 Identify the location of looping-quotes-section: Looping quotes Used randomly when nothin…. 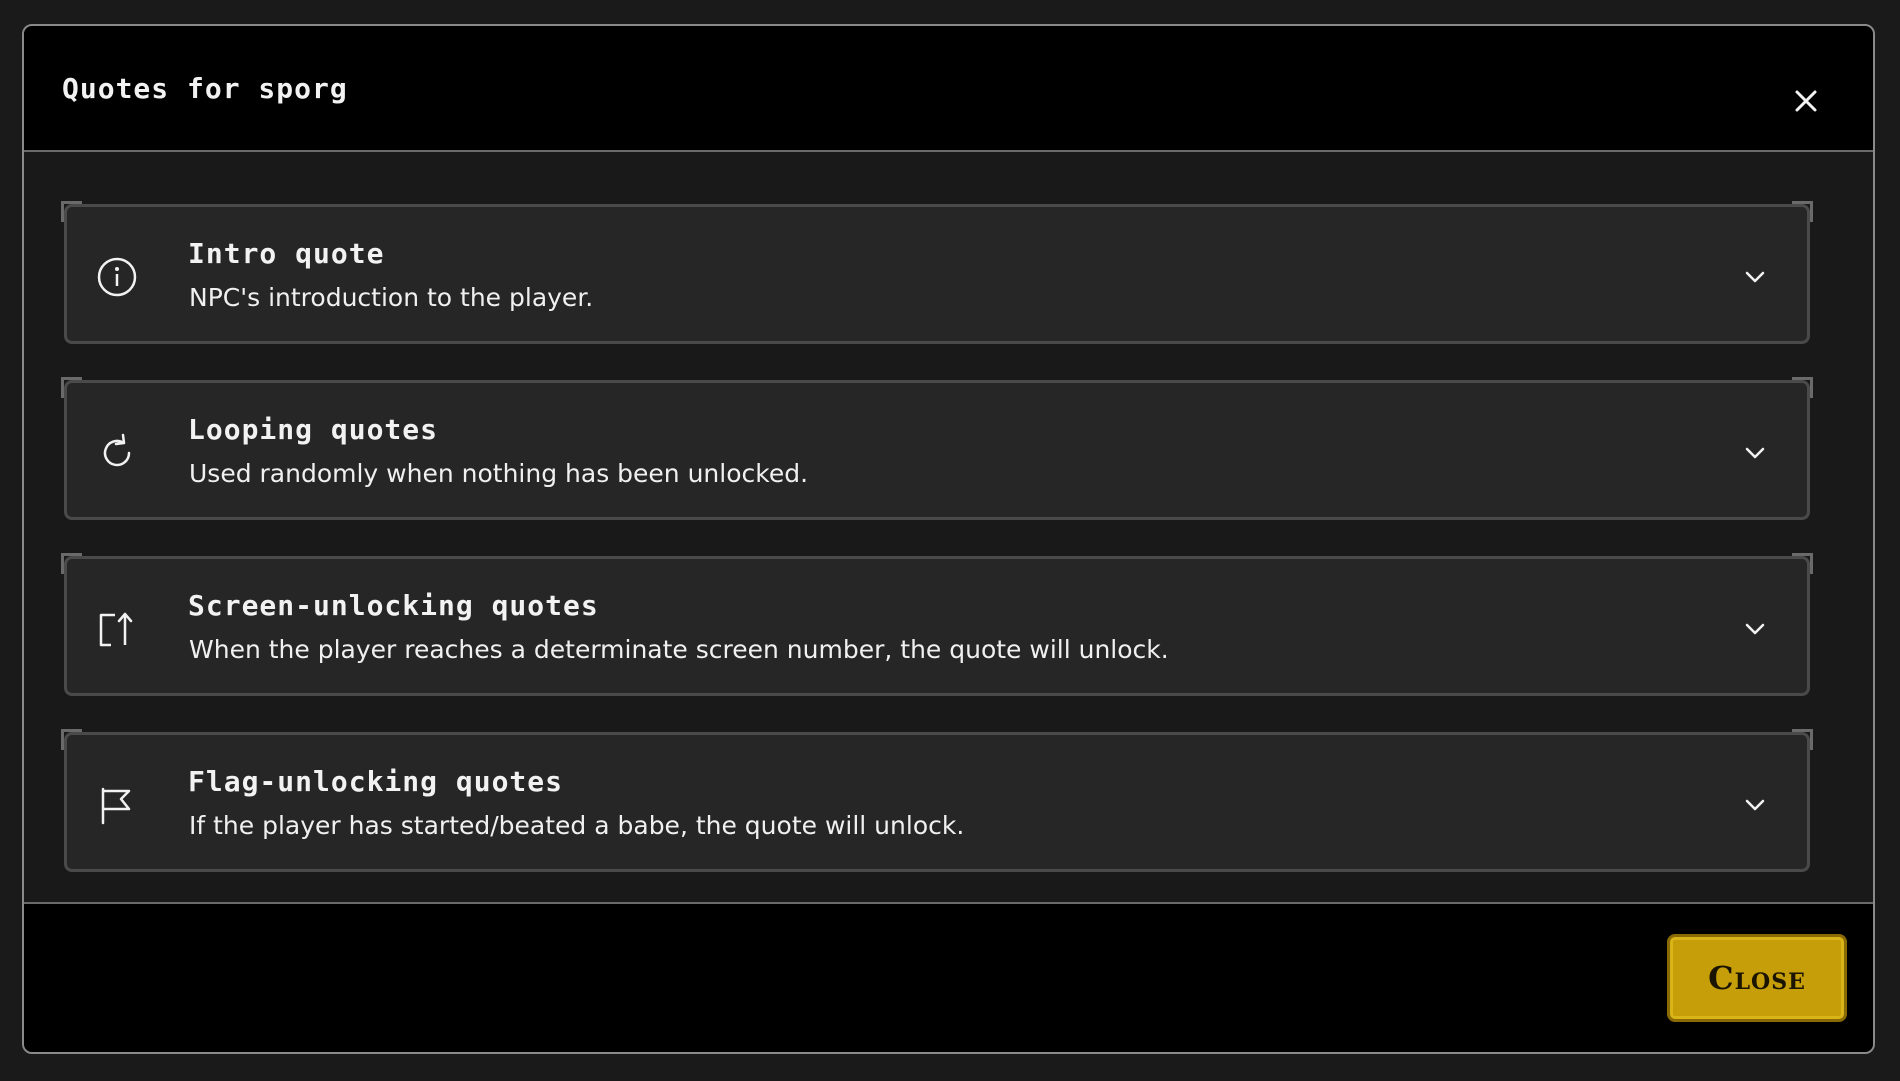
(937, 448).